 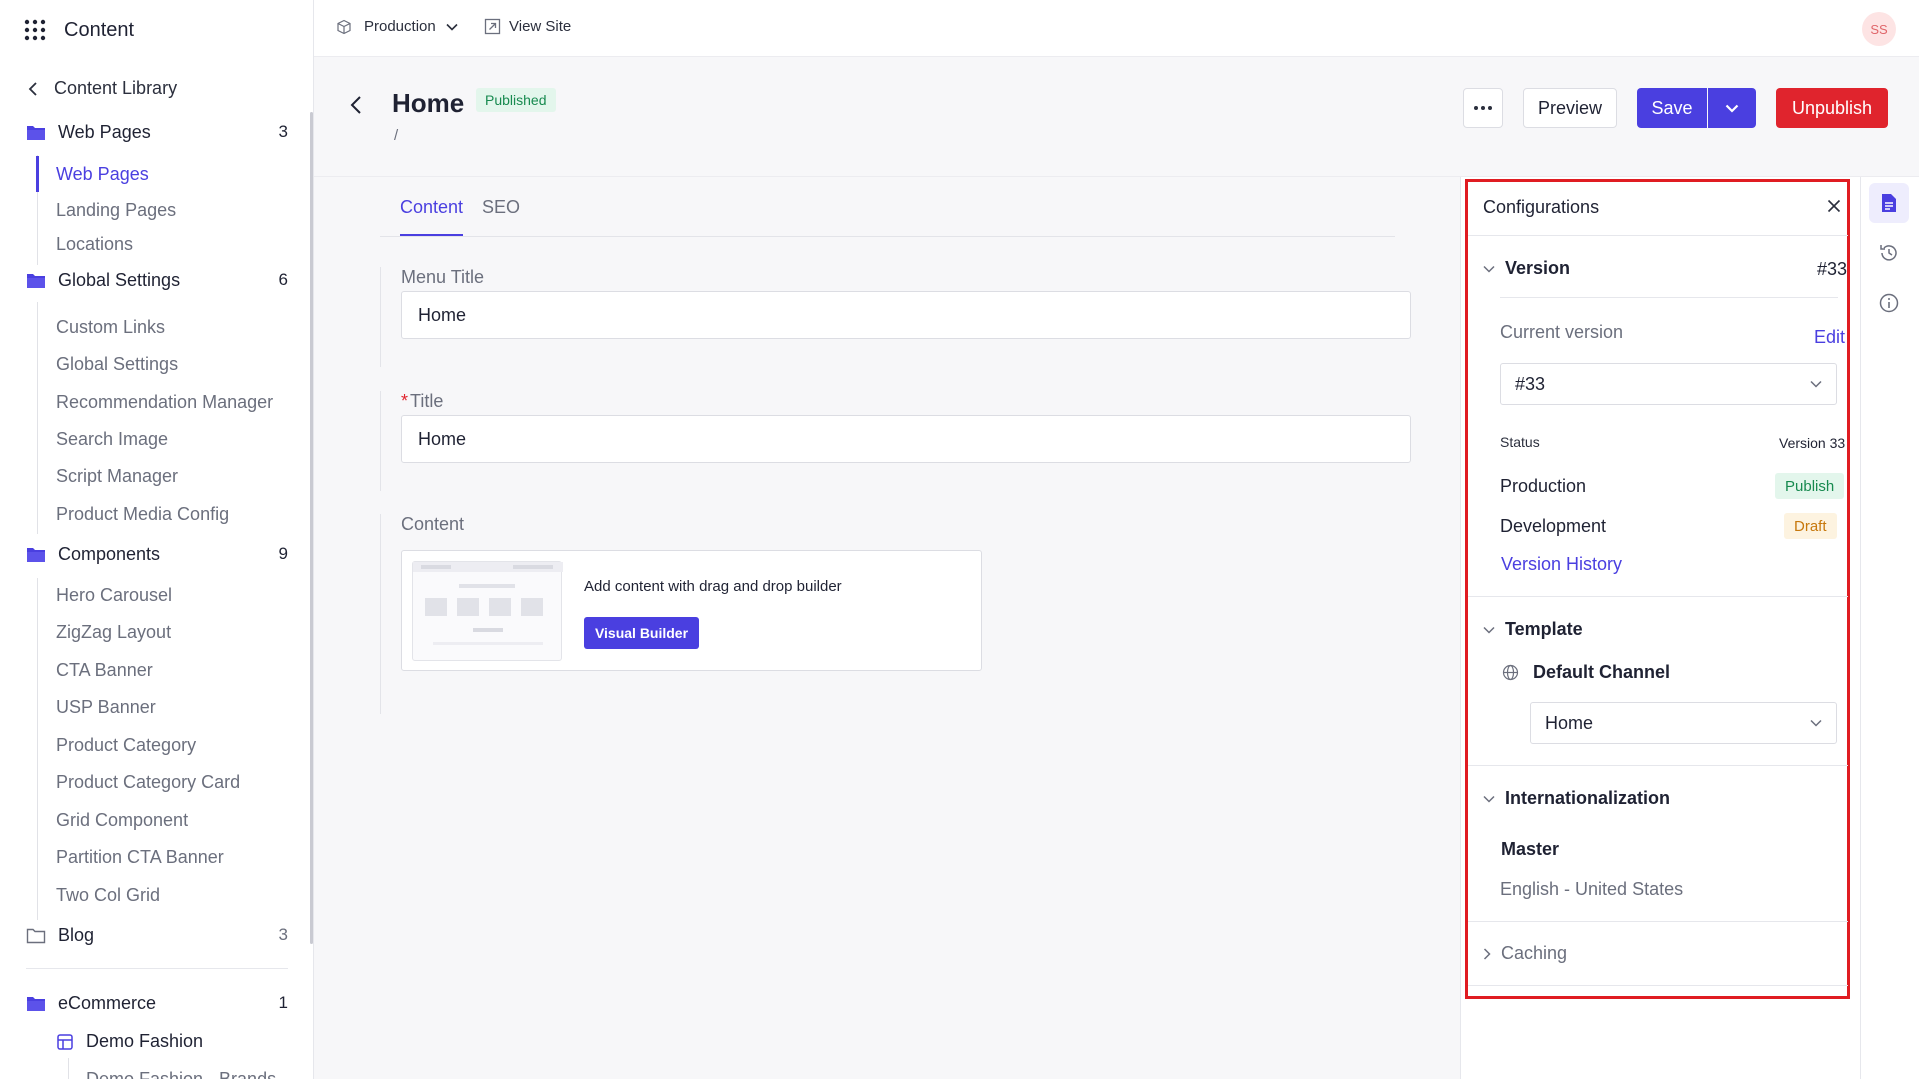 What do you see at coordinates (431, 207) in the screenshot?
I see `tab-content: Content` at bounding box center [431, 207].